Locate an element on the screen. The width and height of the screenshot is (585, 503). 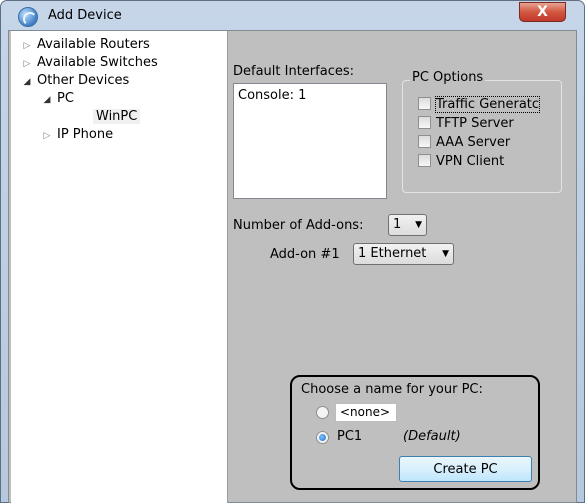
option-label: Traffic Generatc is located at coordinates (487, 104).